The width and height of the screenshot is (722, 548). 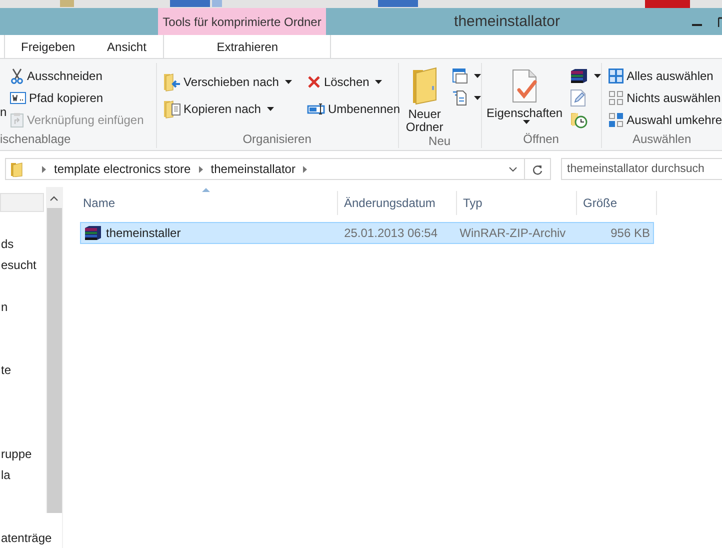 What do you see at coordinates (4, 112) in the screenshot?
I see `button-label: n` at bounding box center [4, 112].